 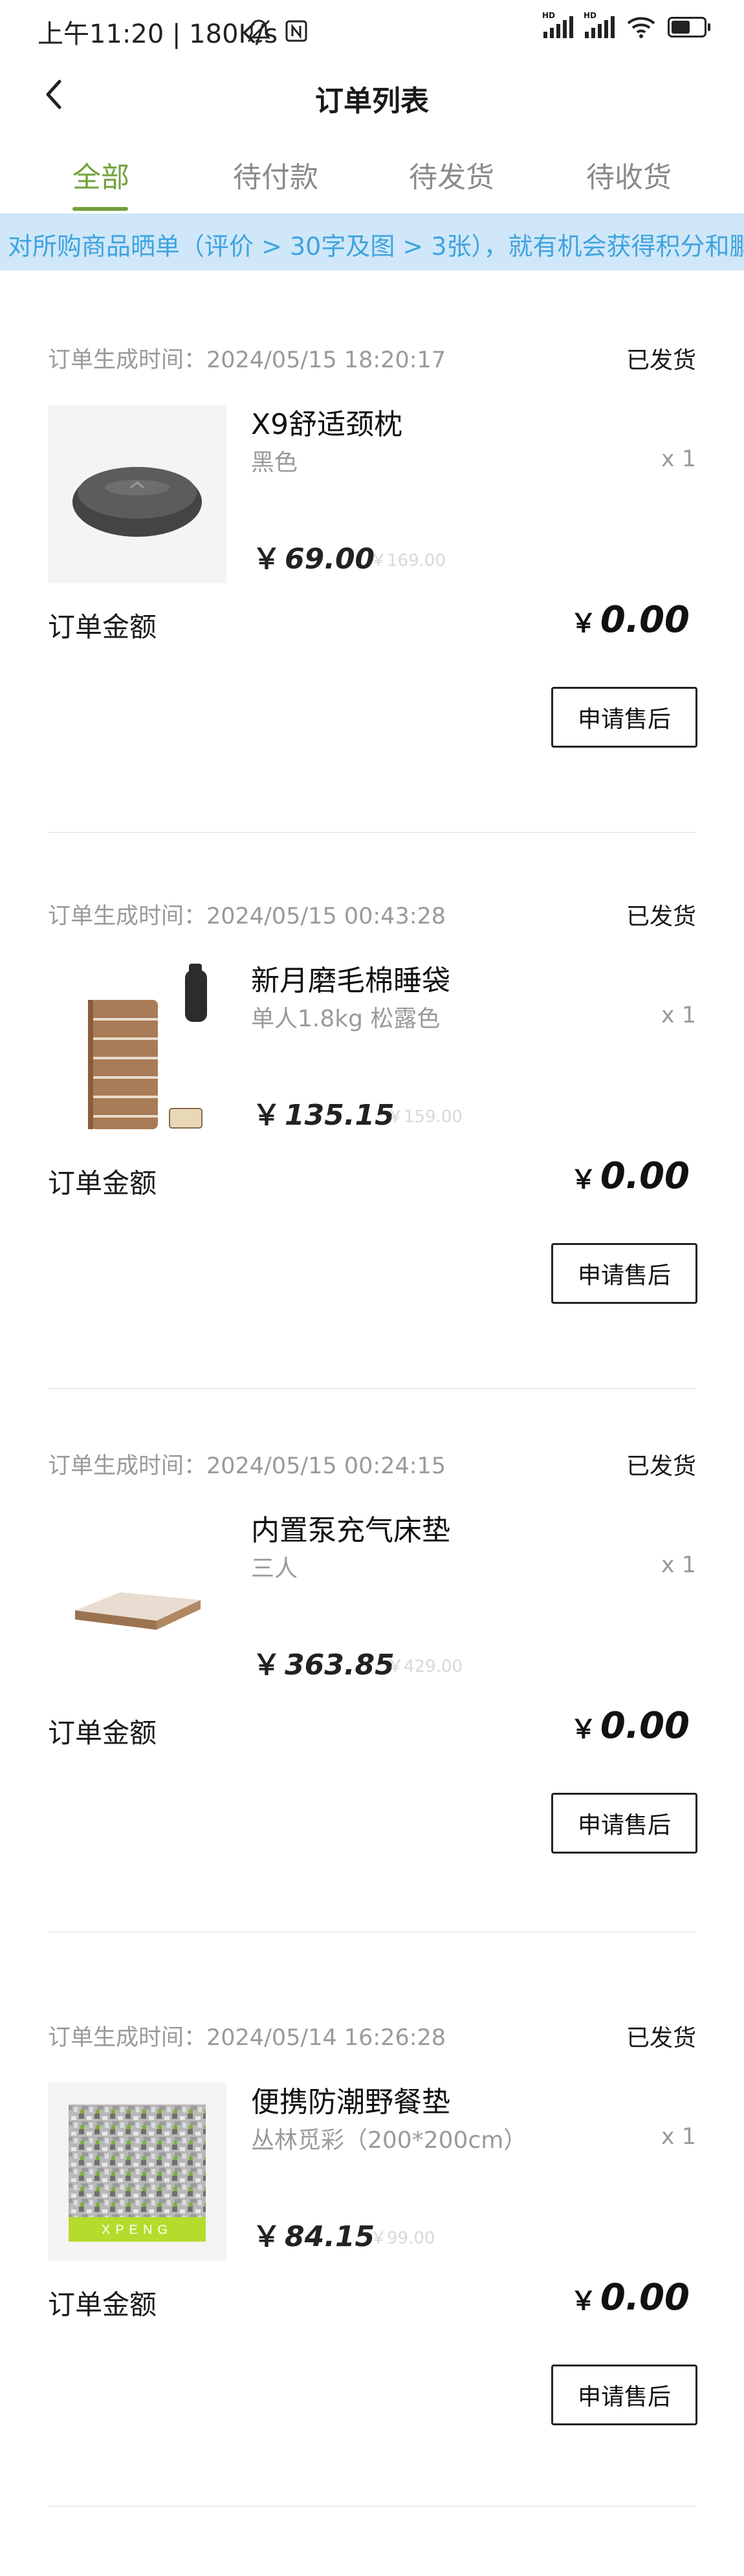 I want to click on signal-icon: HD, so click(x=557, y=24).